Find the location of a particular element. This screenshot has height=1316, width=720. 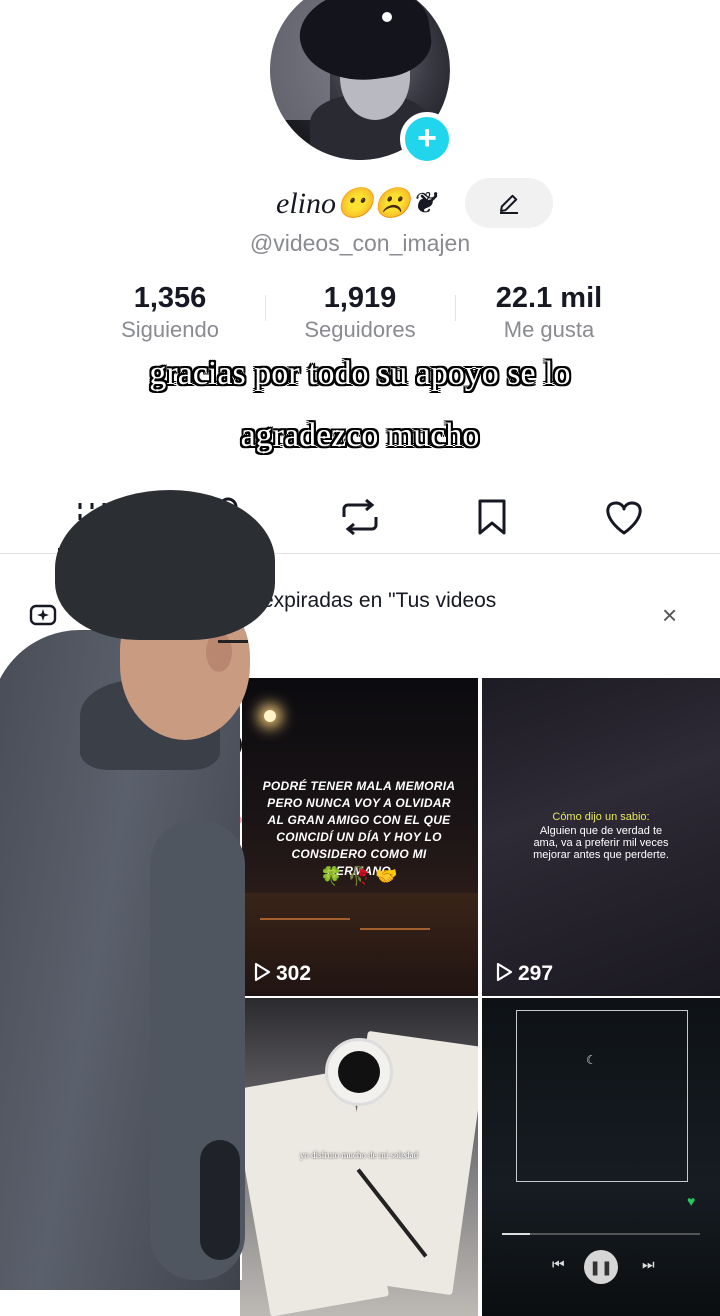

coffee-cup is located at coordinates (359, 1072).